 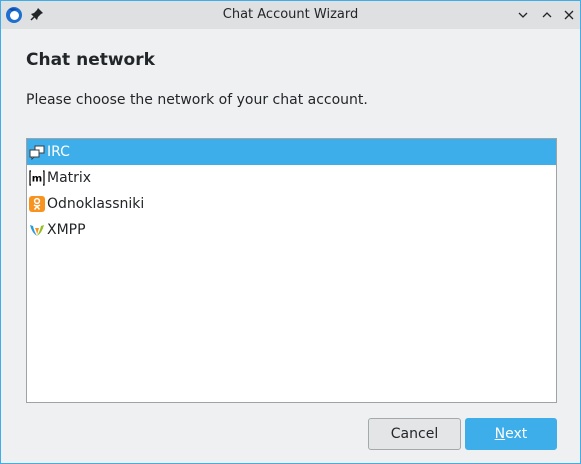 What do you see at coordinates (523, 15) in the screenshot?
I see `minimize-icon` at bounding box center [523, 15].